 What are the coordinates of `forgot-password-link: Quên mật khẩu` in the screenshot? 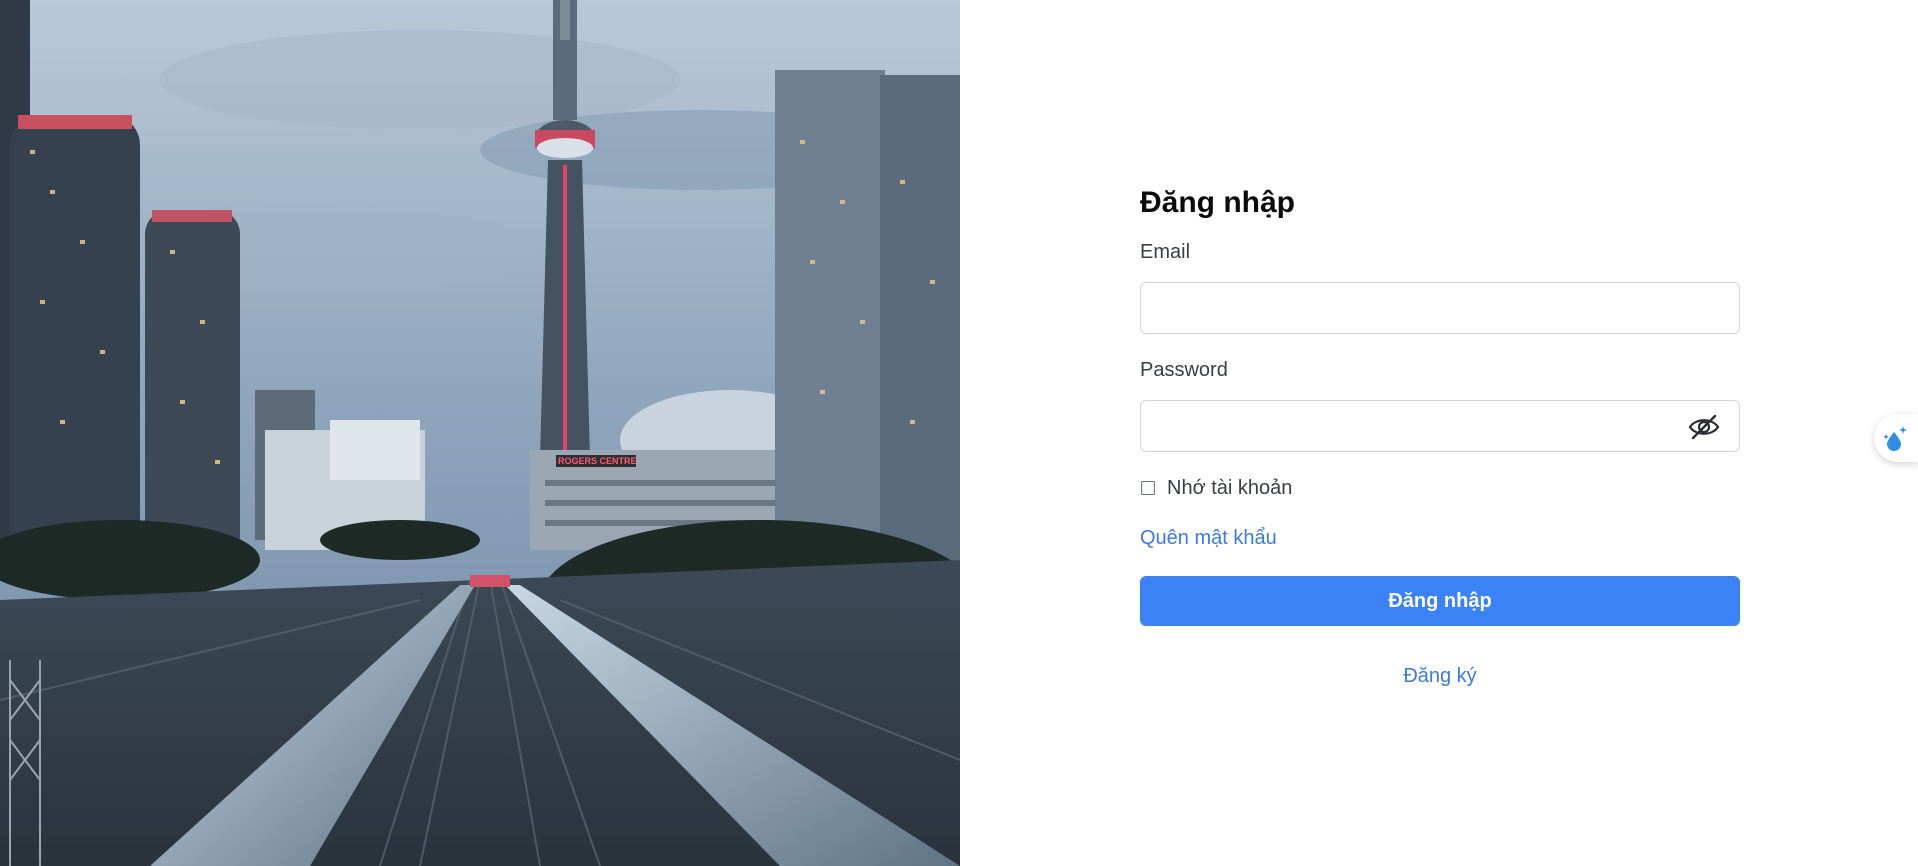 It's located at (1440, 538).